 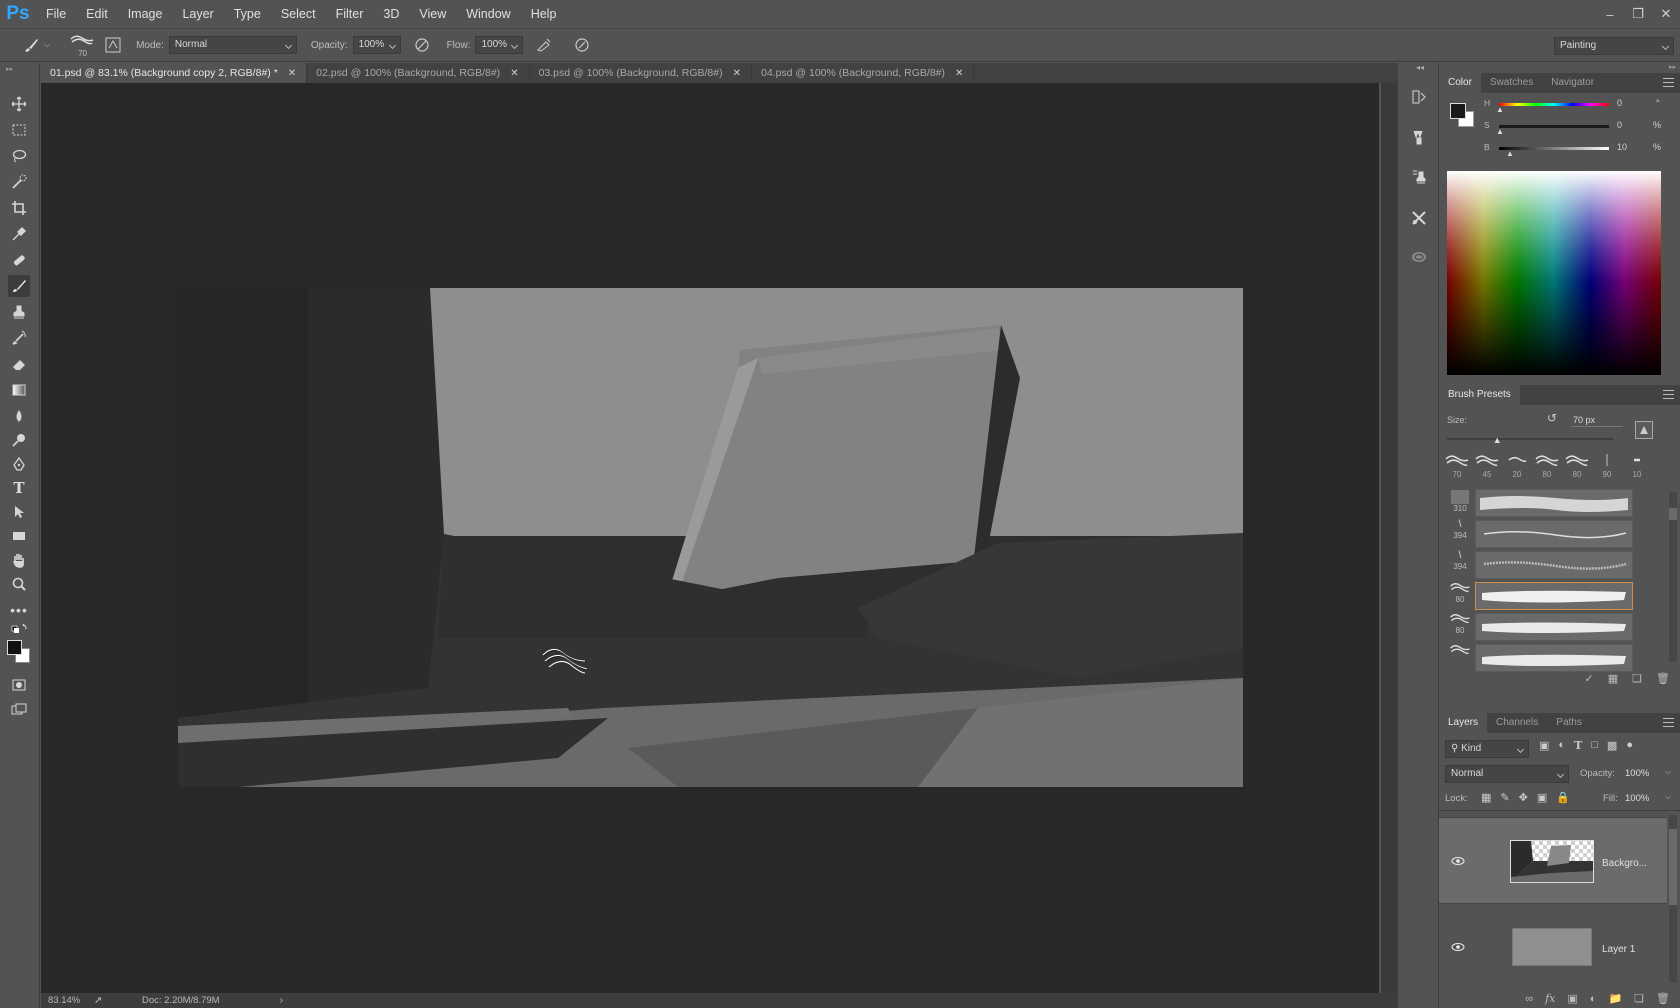 What do you see at coordinates (1511, 83) in the screenshot?
I see `tab-swatches: Swatches` at bounding box center [1511, 83].